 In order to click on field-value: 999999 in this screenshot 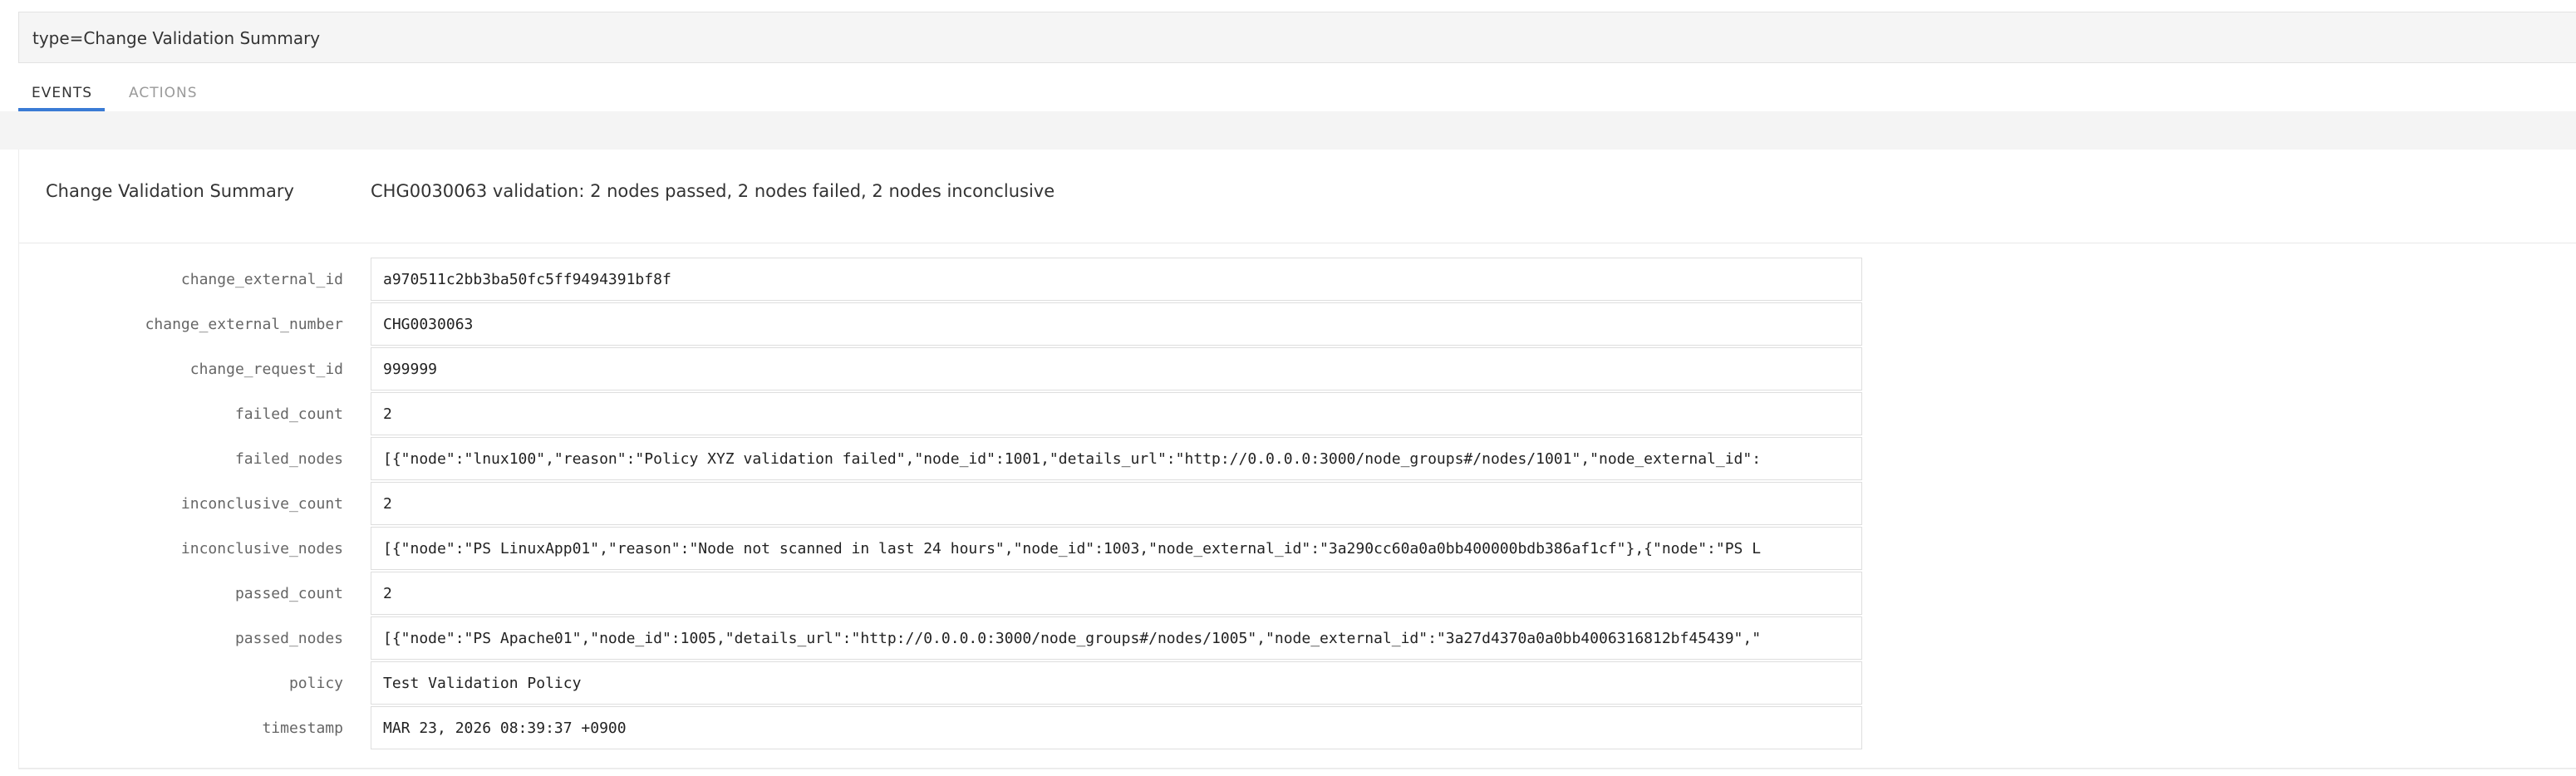, I will do `click(1116, 368)`.